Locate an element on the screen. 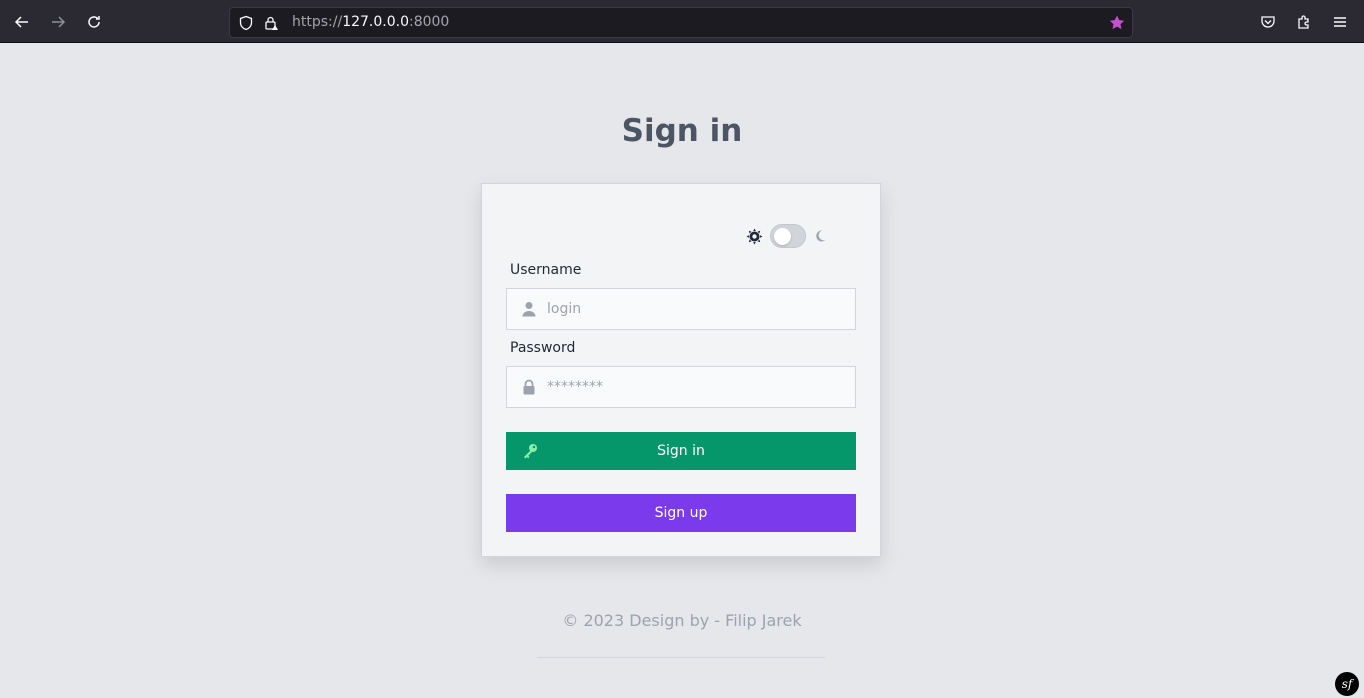  extensions-button is located at coordinates (1304, 22).